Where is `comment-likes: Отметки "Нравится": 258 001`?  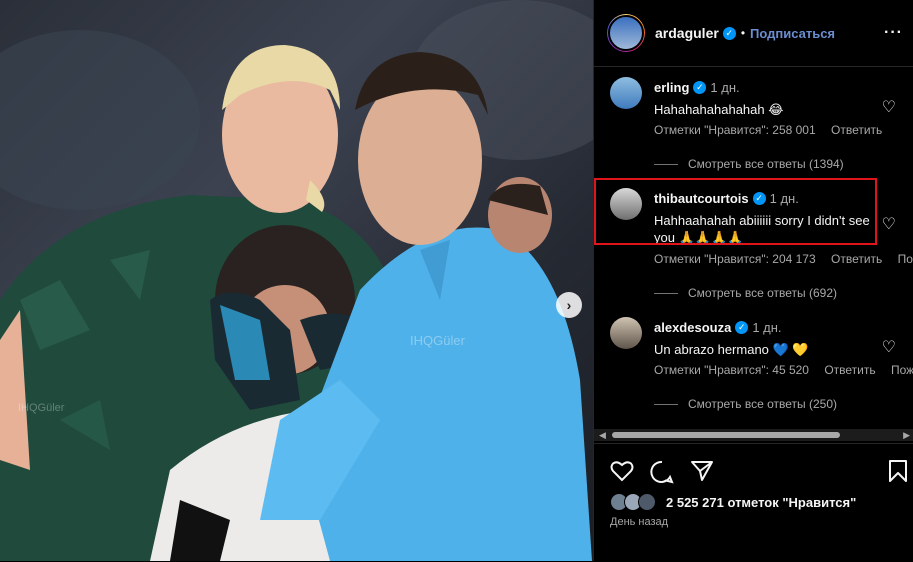
comment-likes: Отметки "Нравится": 258 001 is located at coordinates (735, 130).